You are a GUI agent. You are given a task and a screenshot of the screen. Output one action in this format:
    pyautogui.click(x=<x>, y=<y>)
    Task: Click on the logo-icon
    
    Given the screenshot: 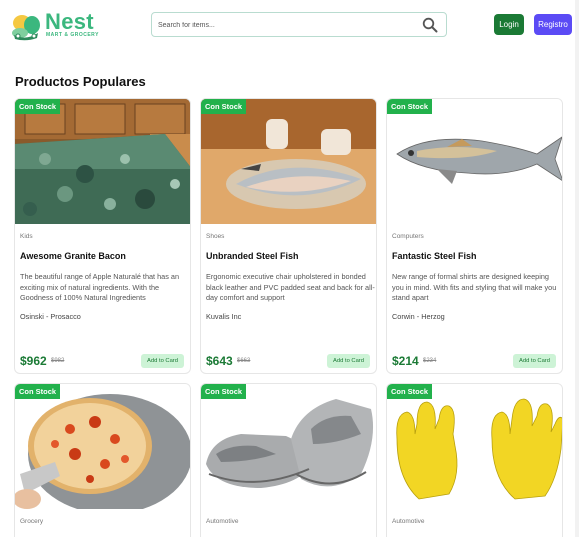 What is the action you would take?
    pyautogui.click(x=26, y=28)
    